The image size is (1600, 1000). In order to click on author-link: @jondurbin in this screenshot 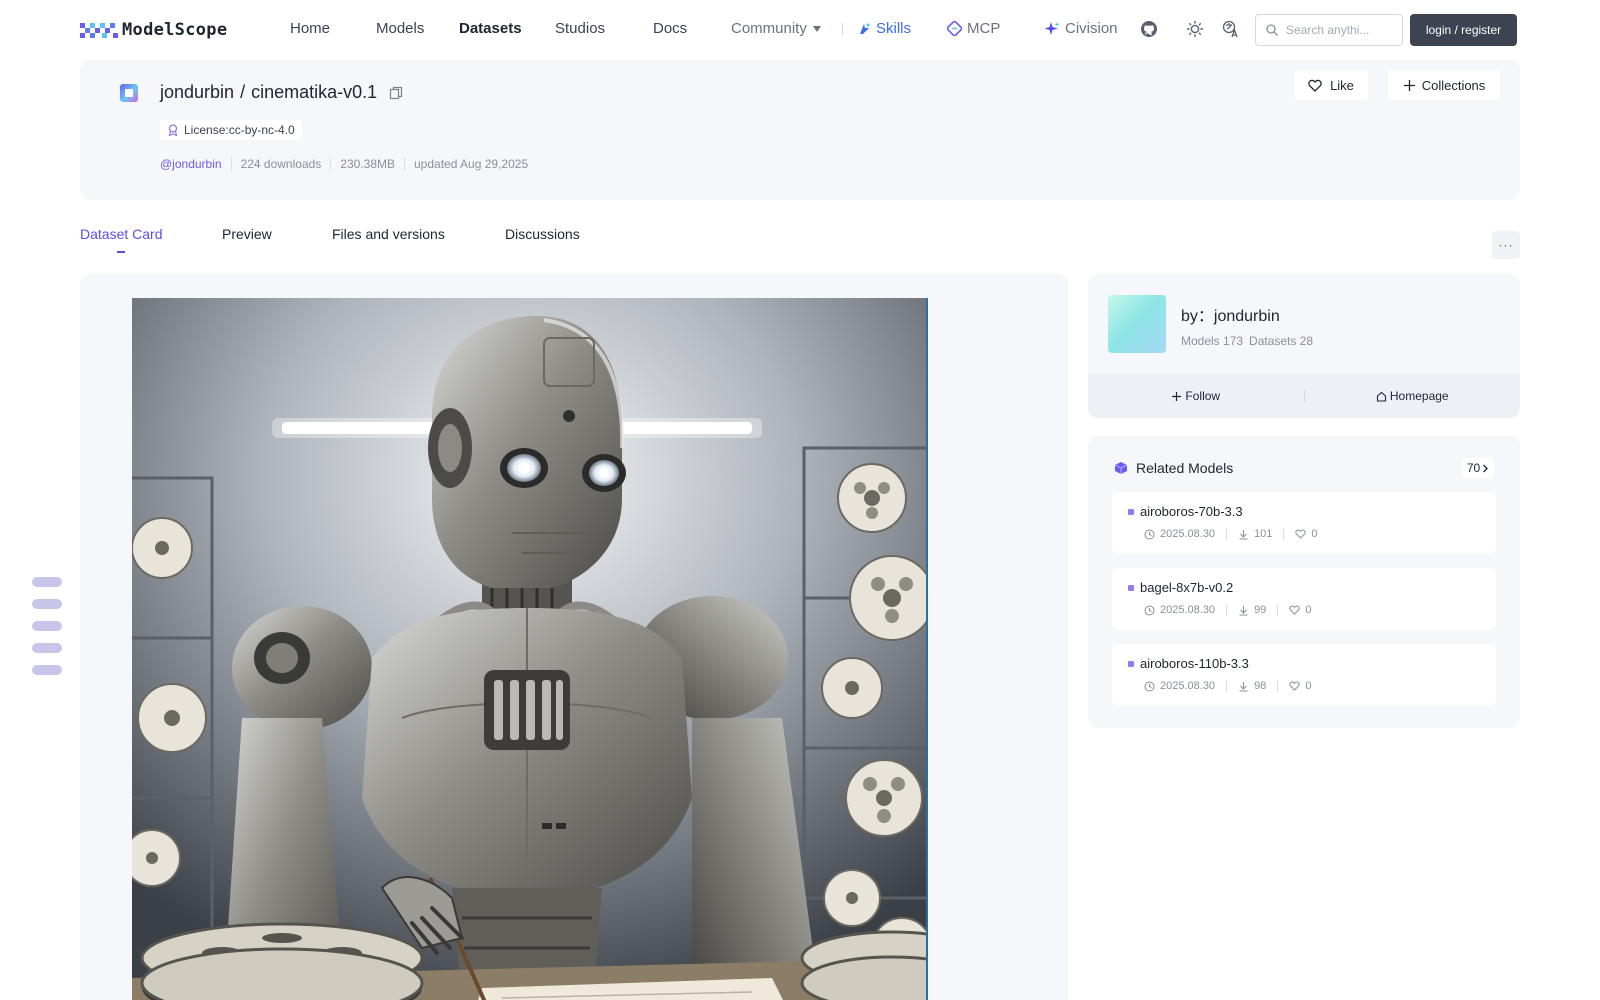, I will do `click(191, 164)`.